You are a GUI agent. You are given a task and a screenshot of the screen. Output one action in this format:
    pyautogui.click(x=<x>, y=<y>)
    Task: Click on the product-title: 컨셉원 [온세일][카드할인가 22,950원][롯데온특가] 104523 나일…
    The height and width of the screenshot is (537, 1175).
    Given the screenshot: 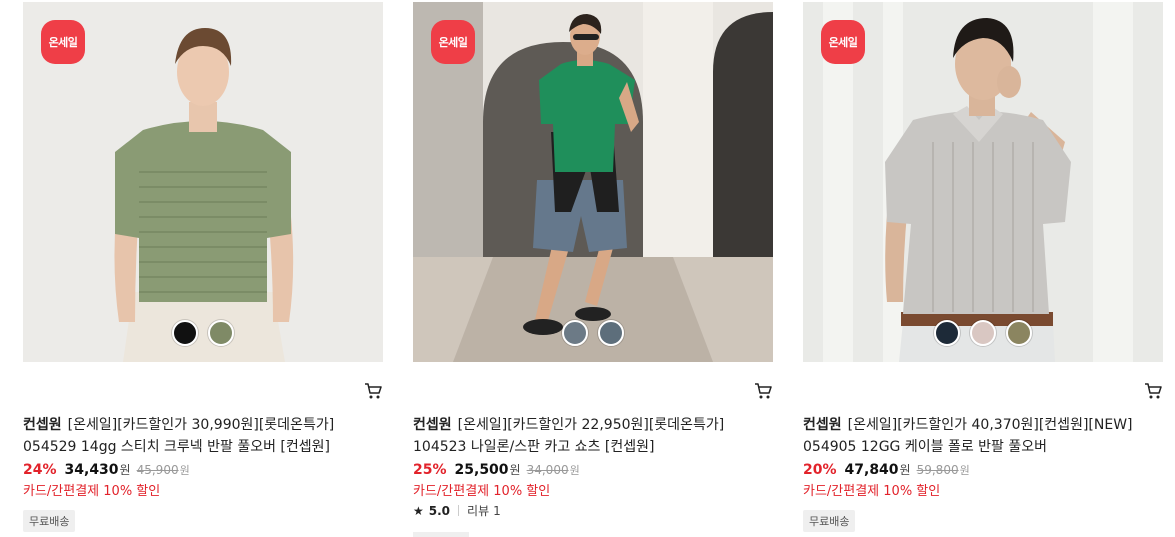 What is the action you would take?
    pyautogui.click(x=585, y=436)
    